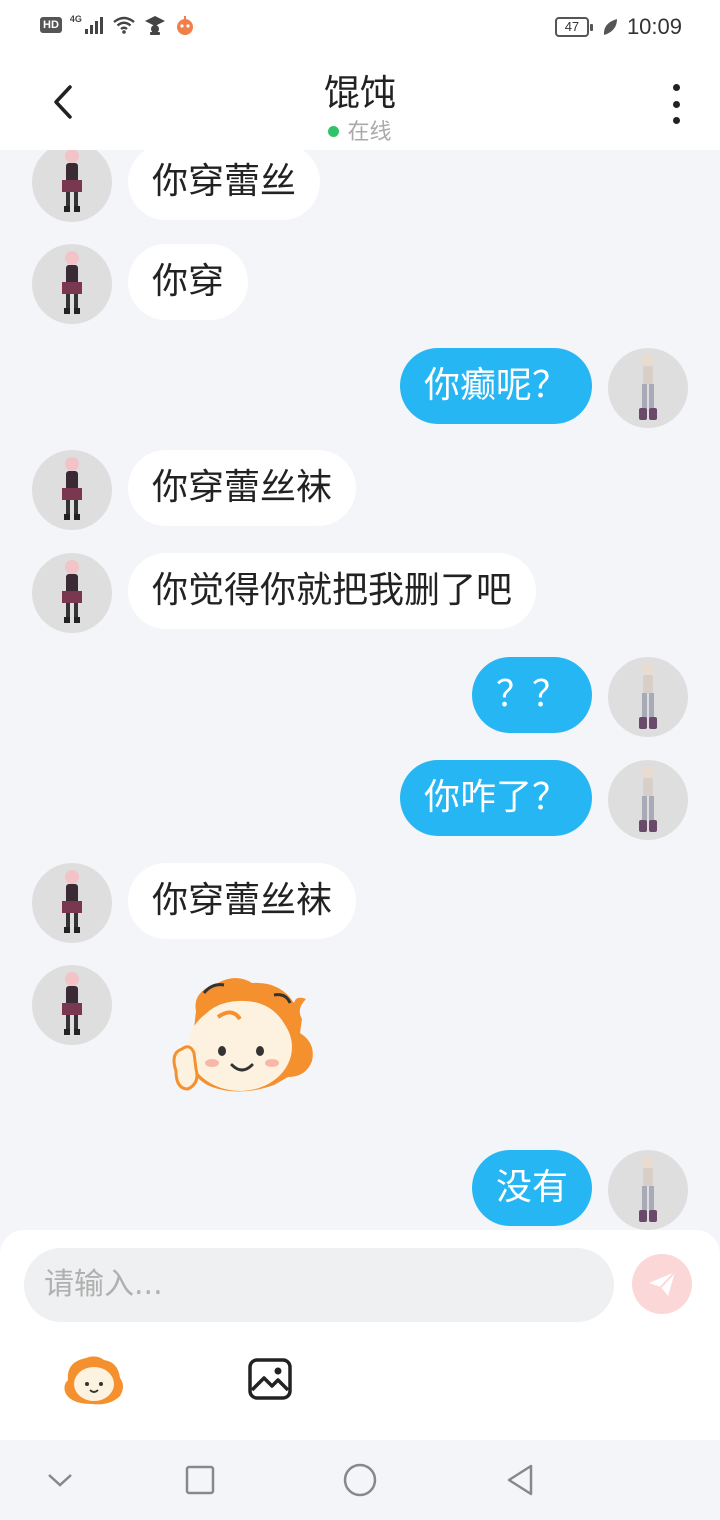 The width and height of the screenshot is (720, 1520). I want to click on outgoing-message-bubble: 没有, so click(531, 1188).